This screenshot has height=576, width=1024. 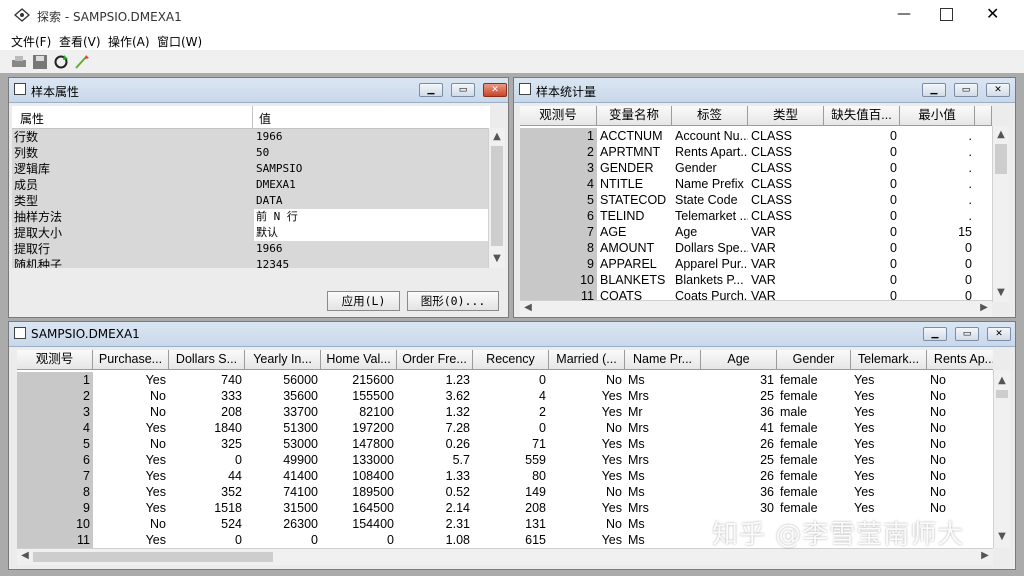 What do you see at coordinates (251, 137) in the screenshot?
I see `property-row: 行数 1966` at bounding box center [251, 137].